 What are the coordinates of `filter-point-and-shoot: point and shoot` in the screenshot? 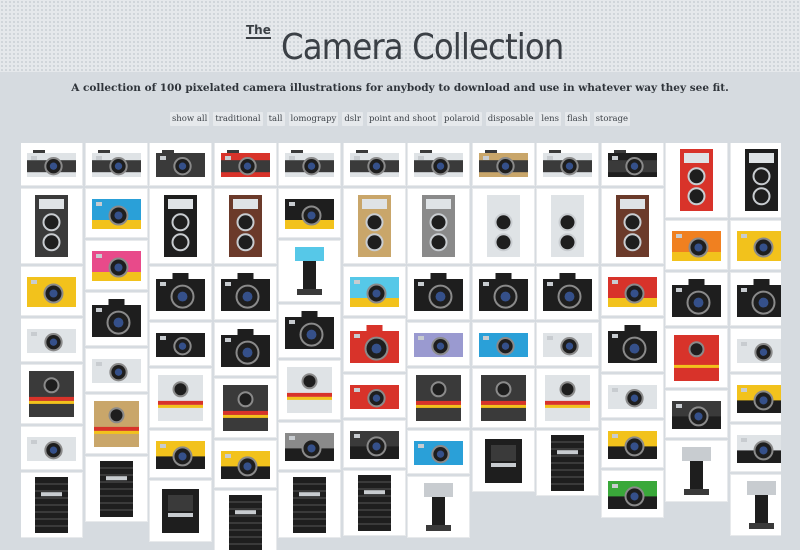 It's located at (402, 119).